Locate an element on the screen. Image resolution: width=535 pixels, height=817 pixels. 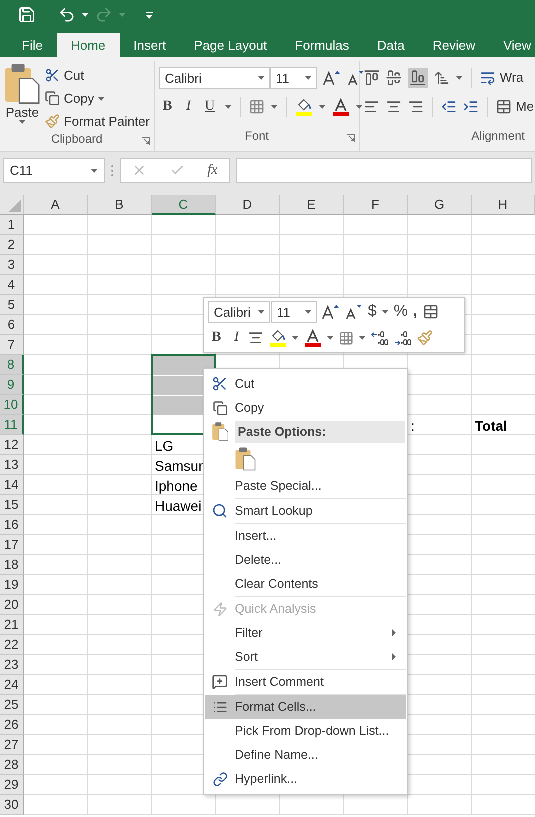
middle-align-icon is located at coordinates (394, 78).